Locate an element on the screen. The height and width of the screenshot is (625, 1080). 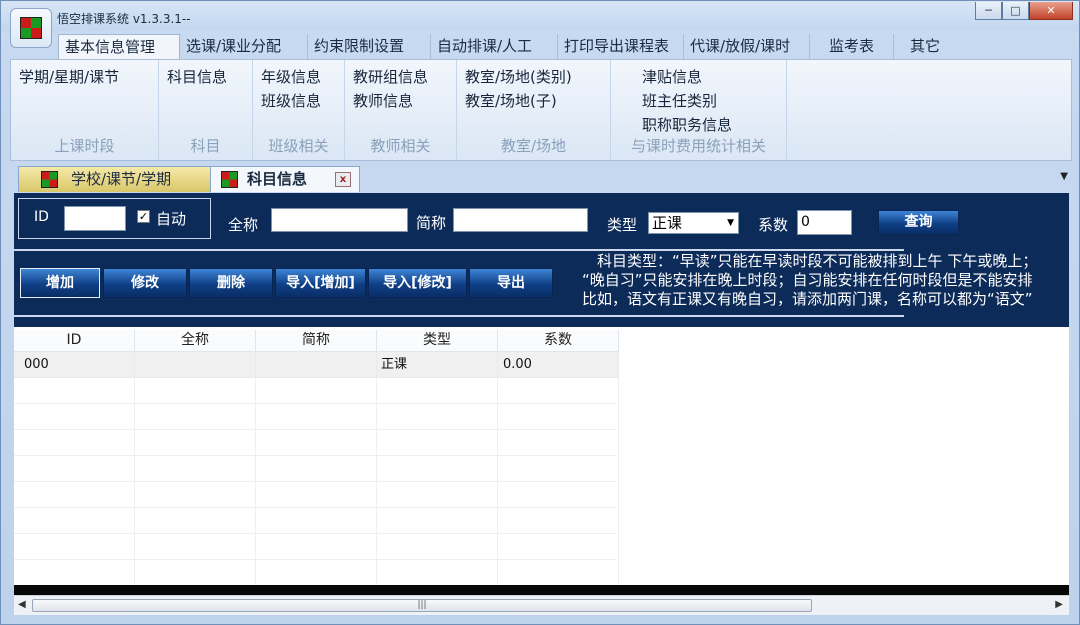
auto-checkbox: ✓ is located at coordinates (143, 216).